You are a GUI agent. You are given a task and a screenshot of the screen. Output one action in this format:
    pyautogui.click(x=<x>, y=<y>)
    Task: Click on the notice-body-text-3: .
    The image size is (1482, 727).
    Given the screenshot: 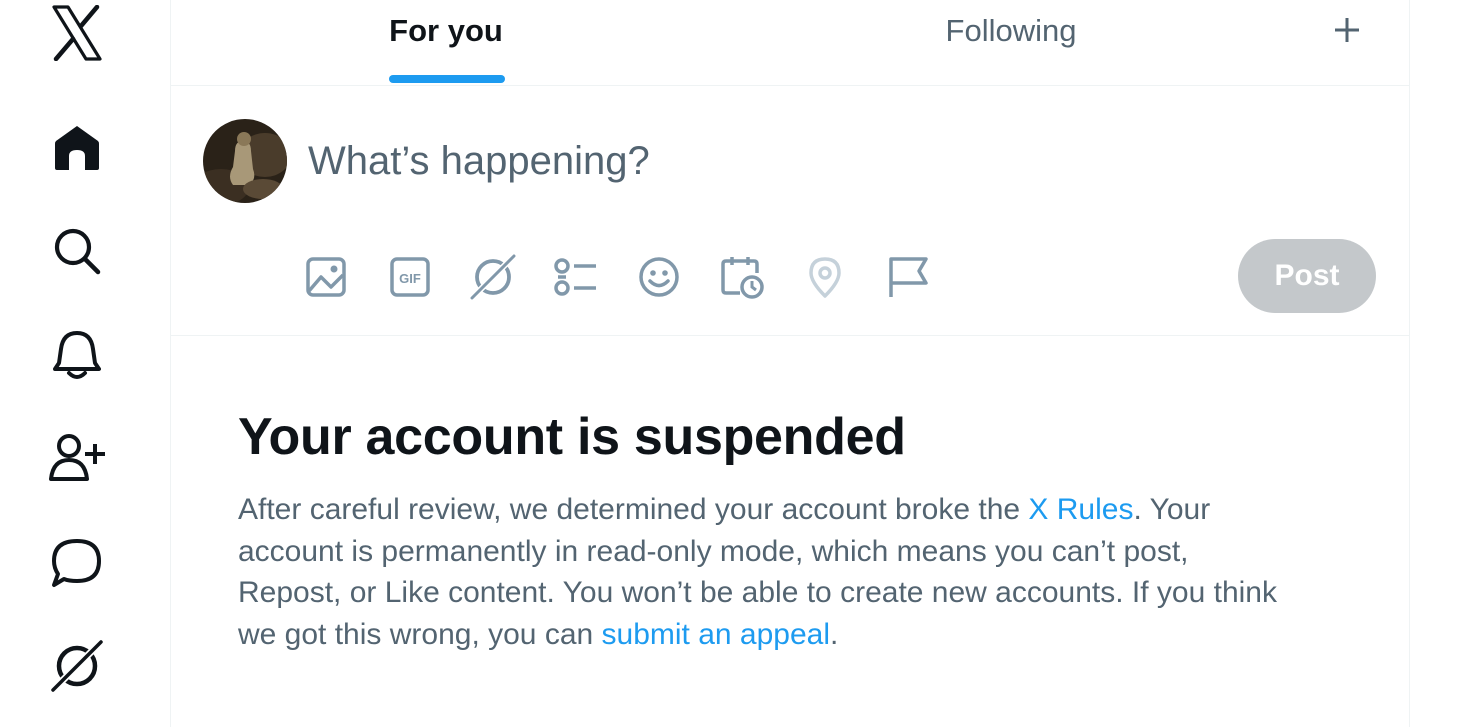 What is the action you would take?
    pyautogui.click(x=834, y=634)
    